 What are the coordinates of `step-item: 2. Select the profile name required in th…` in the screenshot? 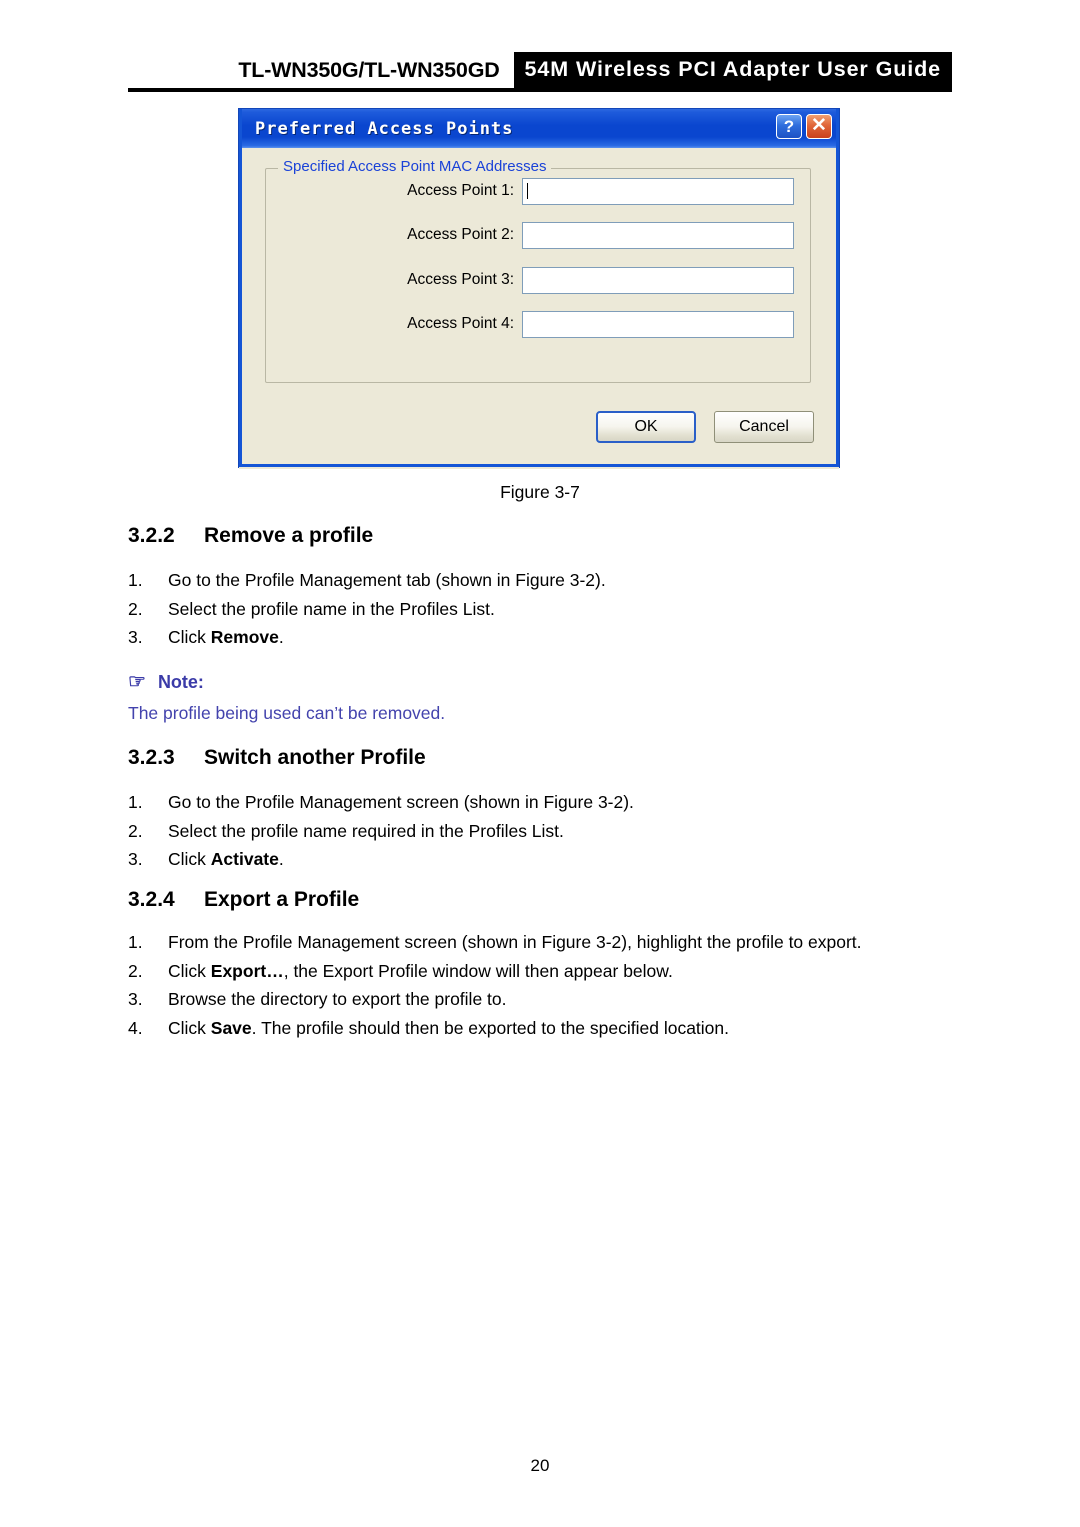 It's located at (543, 831).